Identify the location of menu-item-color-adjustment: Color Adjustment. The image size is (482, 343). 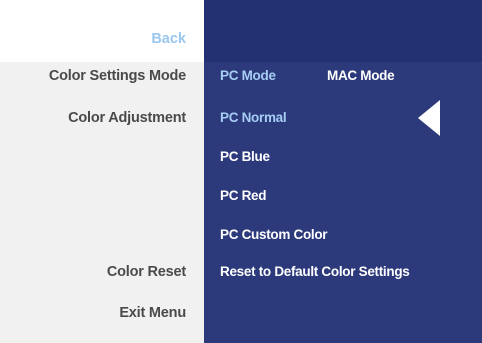
(127, 118).